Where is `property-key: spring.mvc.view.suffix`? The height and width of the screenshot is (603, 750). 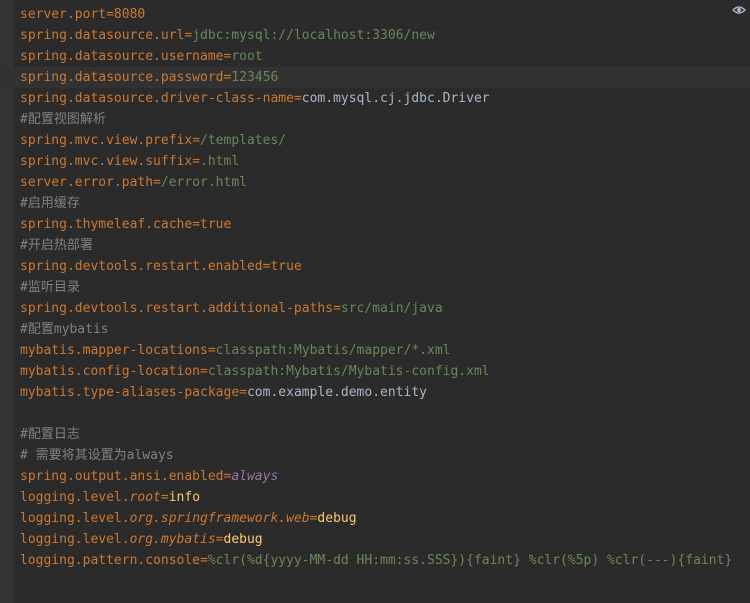
property-key: spring.mvc.view.suffix is located at coordinates (106, 161).